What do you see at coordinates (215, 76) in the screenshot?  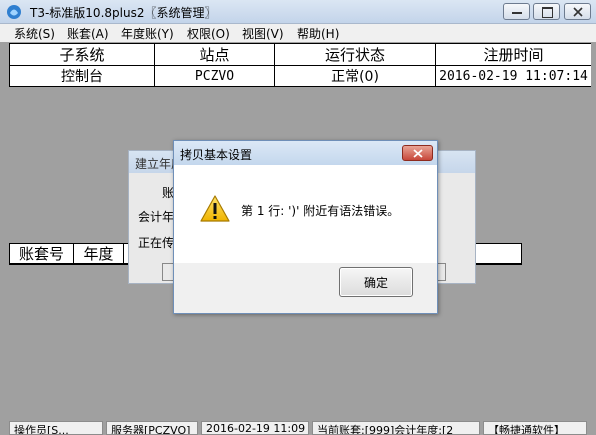 I see `table-cell-site: PCZVO` at bounding box center [215, 76].